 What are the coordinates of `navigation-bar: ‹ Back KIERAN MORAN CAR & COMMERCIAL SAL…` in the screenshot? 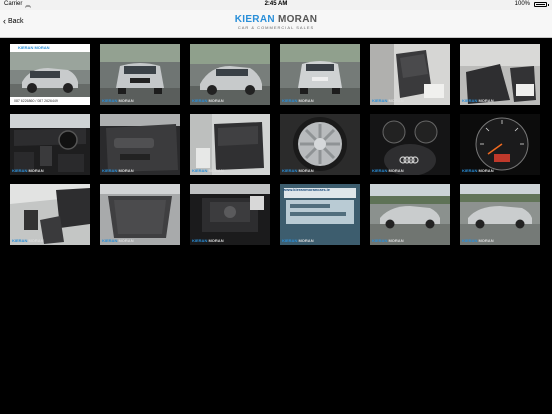 It's located at (276, 24).